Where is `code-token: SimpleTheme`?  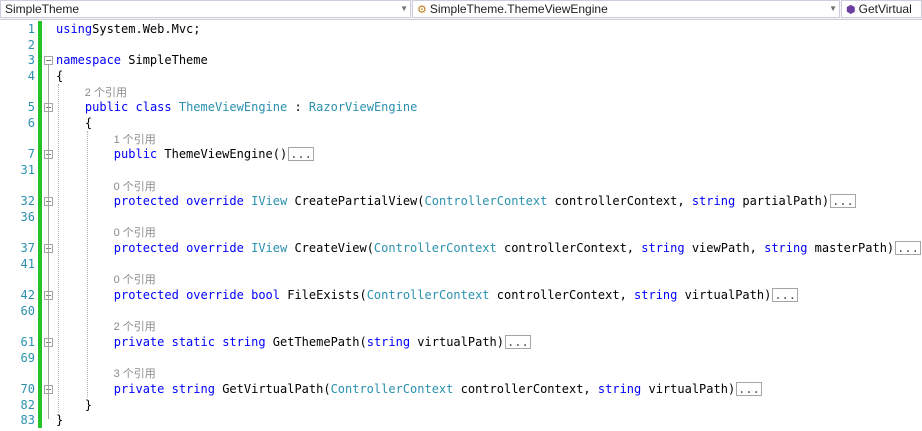
code-token: SimpleTheme is located at coordinates (164, 60).